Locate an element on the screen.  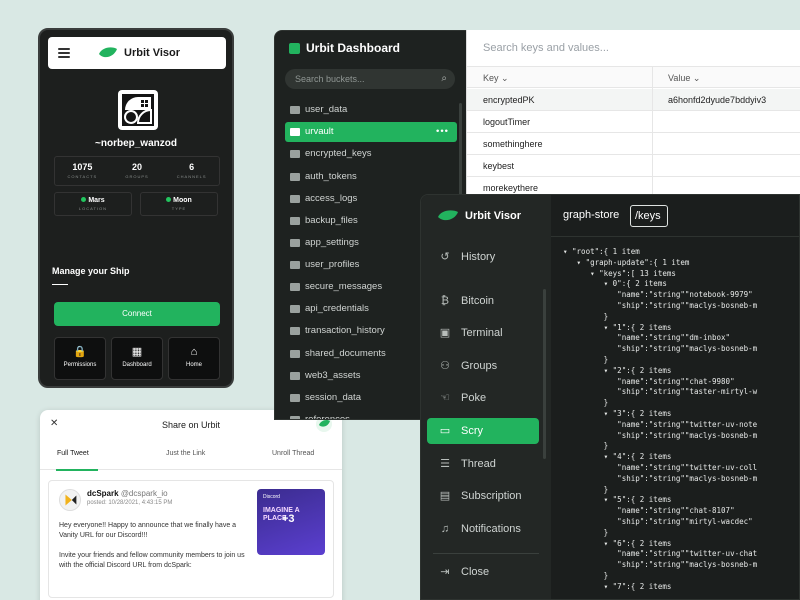
status-dot-icon is located at coordinates (84, 199).